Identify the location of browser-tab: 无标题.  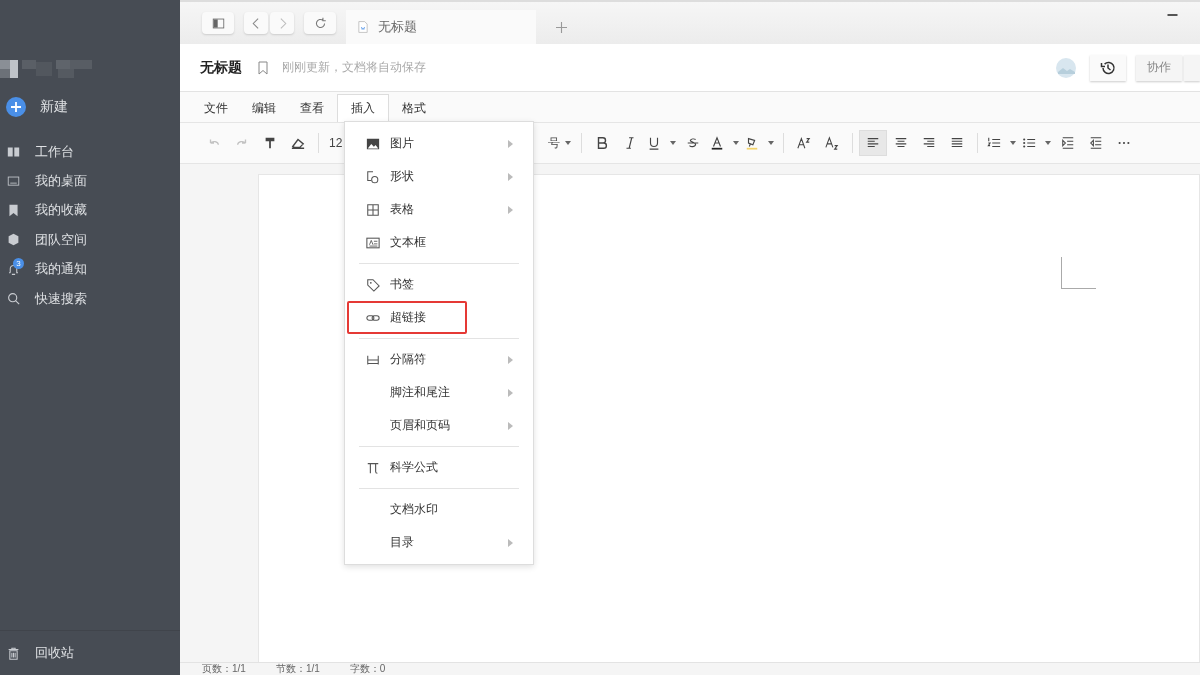
(441, 27).